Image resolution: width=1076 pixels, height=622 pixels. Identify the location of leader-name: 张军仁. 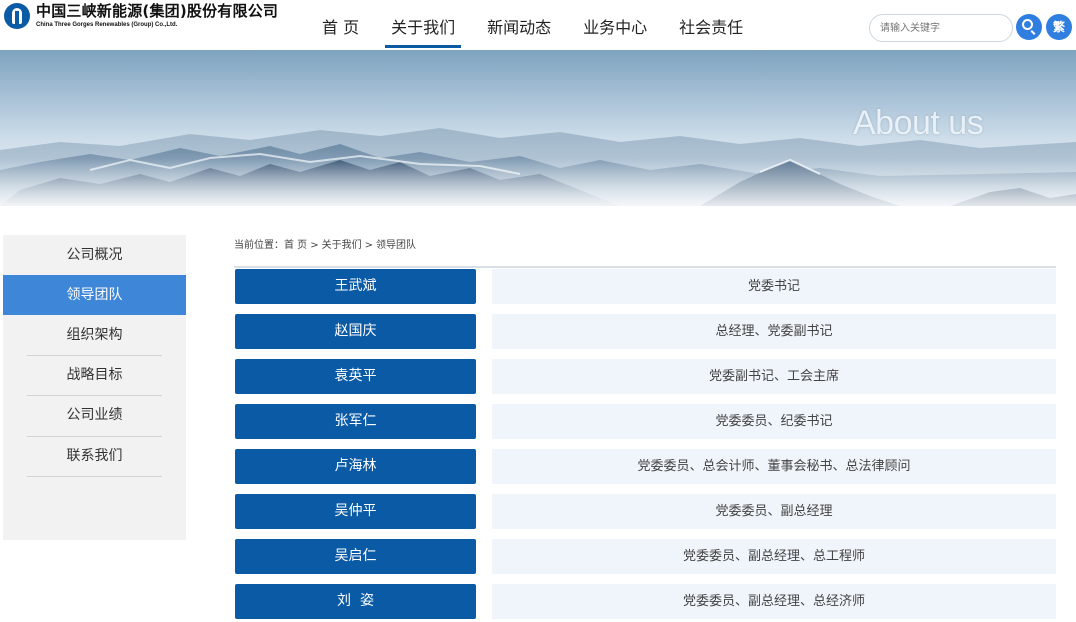
(355, 421).